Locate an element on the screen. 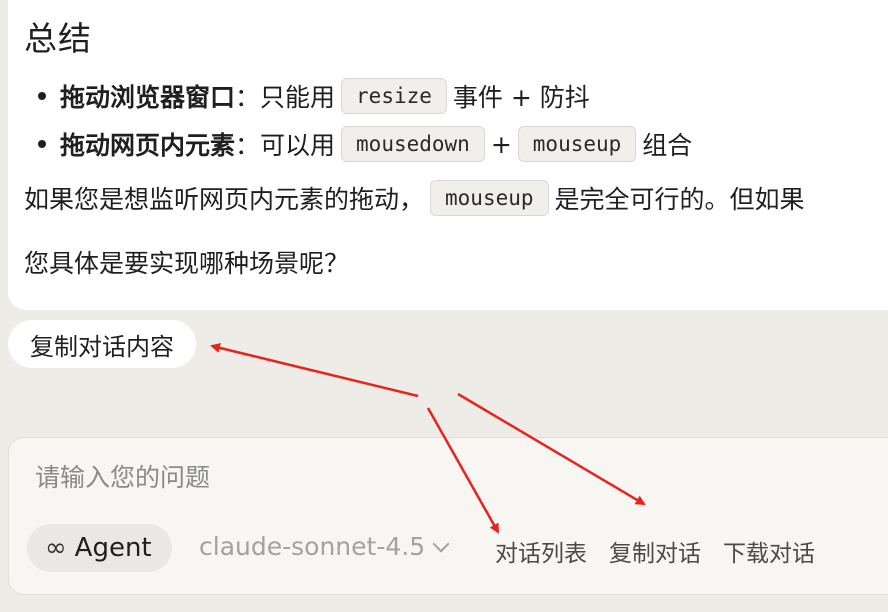 This screenshot has height=612, width=888. list-item: 拖动网页内元素 ：可以用 mousedown + mouseup 组合 is located at coordinates (364, 144).